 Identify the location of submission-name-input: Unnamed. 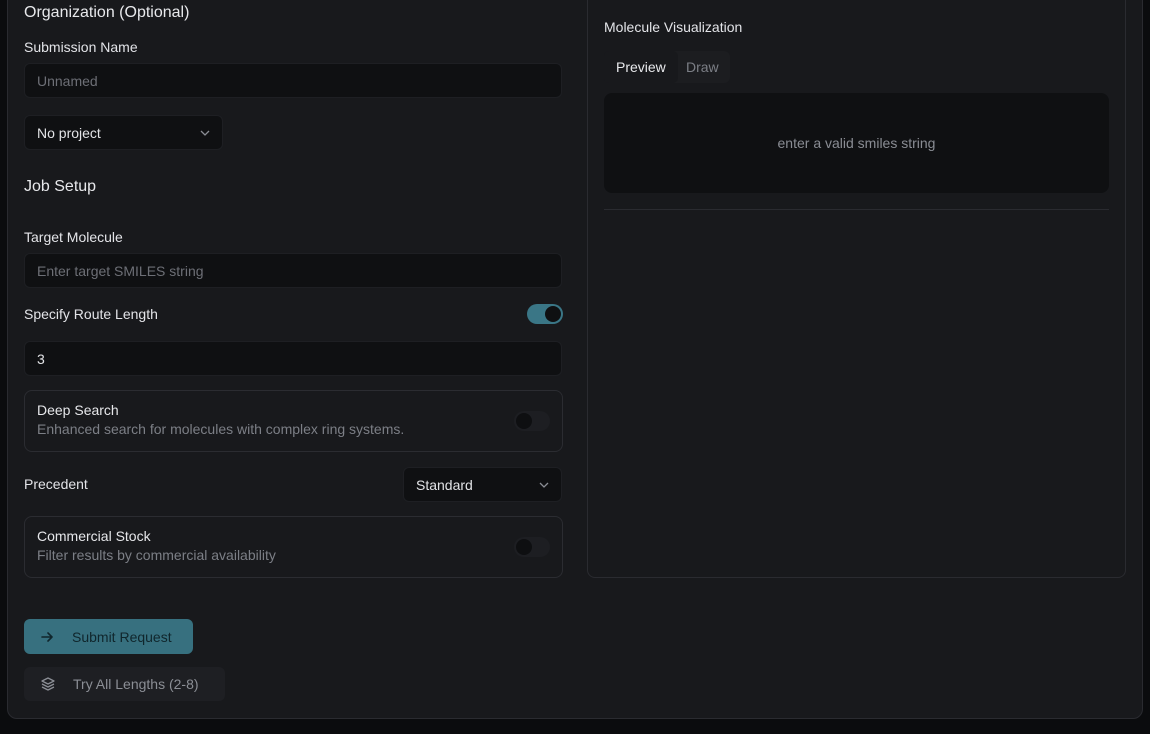
(293, 80).